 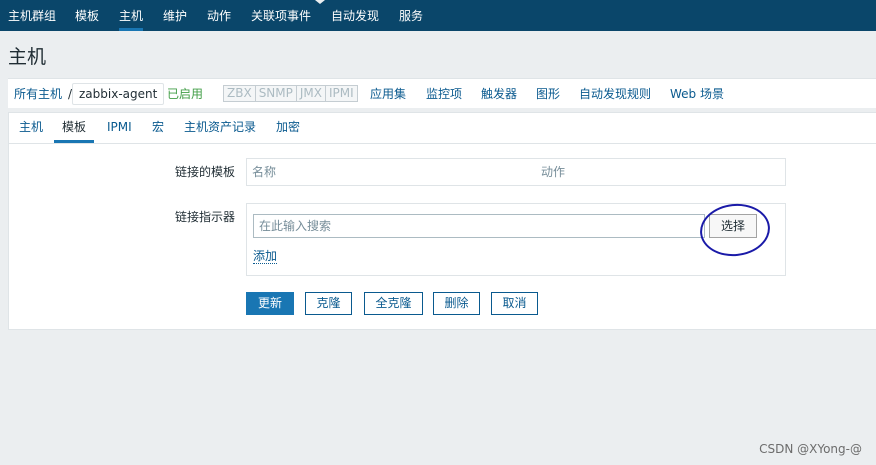 What do you see at coordinates (341, 93) in the screenshot?
I see `ipmi-badge: IPMI` at bounding box center [341, 93].